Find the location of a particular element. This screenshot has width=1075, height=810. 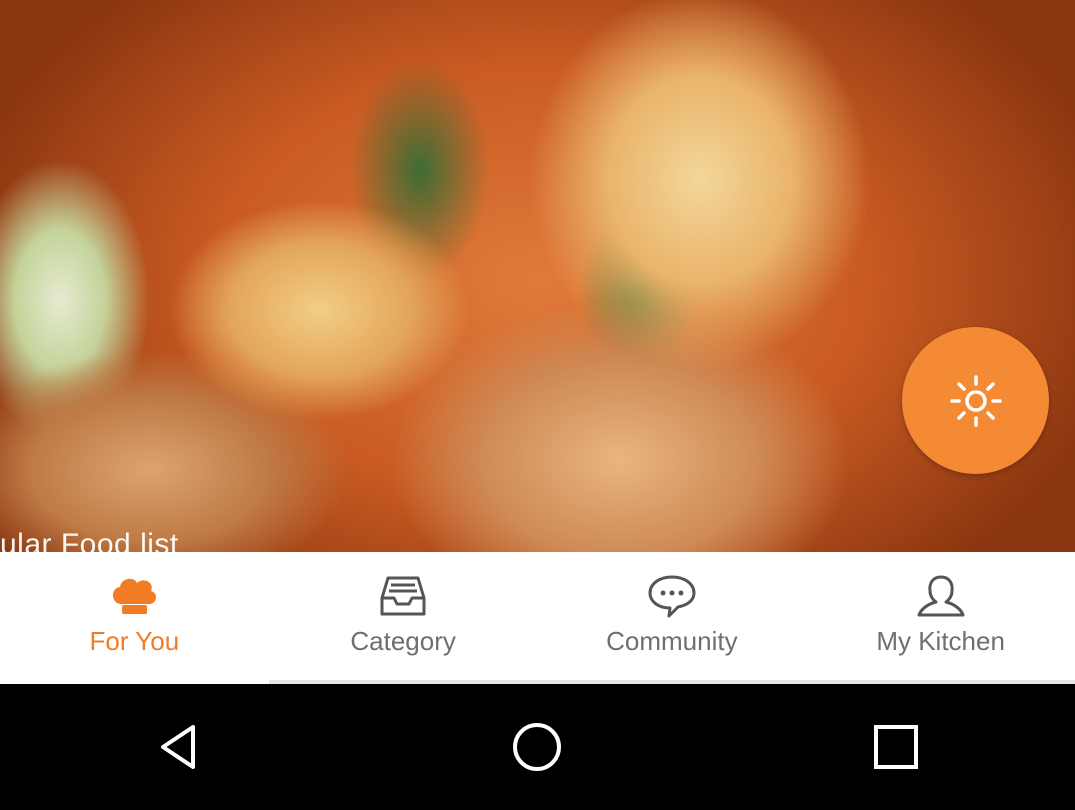

home-button is located at coordinates (537, 747).